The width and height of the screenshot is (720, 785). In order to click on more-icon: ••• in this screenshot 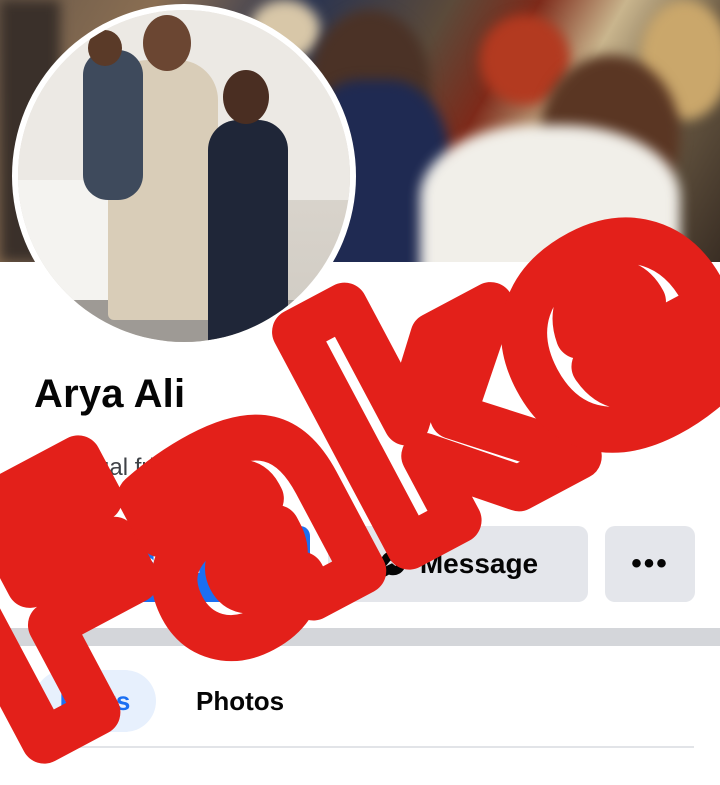, I will do `click(650, 563)`.